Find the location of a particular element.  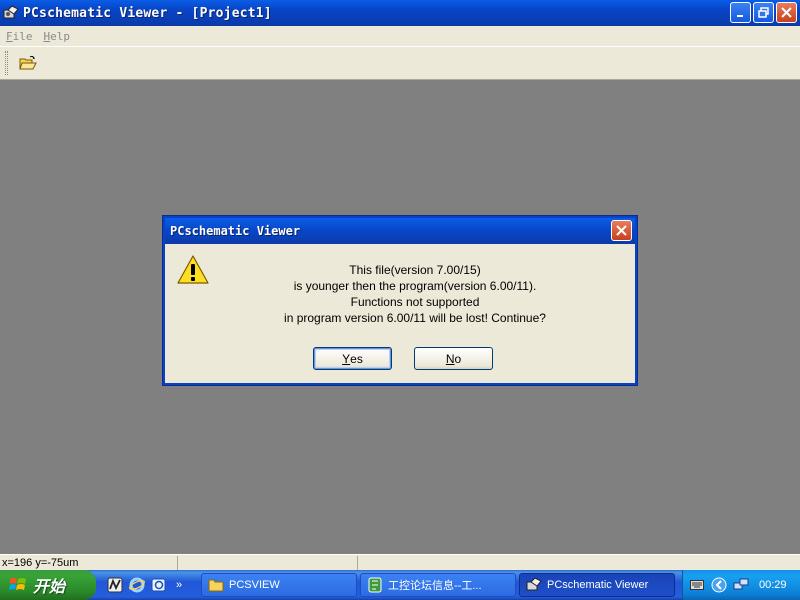

system-tray: 00:29 is located at coordinates (741, 585).